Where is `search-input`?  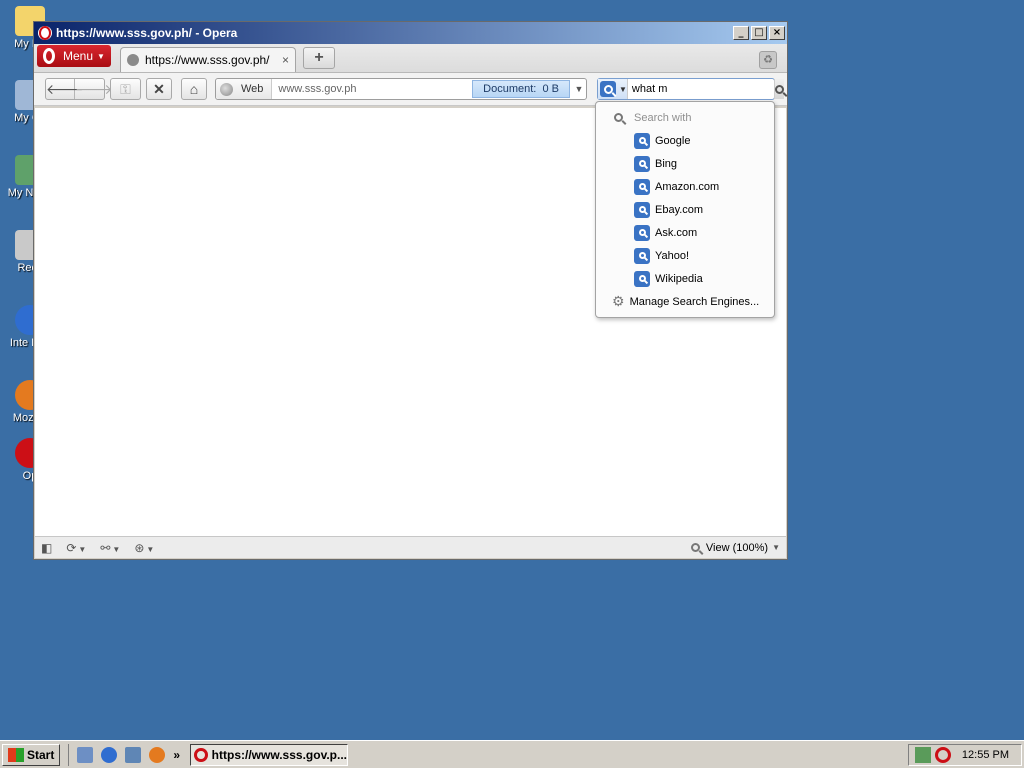 search-input is located at coordinates (700, 89).